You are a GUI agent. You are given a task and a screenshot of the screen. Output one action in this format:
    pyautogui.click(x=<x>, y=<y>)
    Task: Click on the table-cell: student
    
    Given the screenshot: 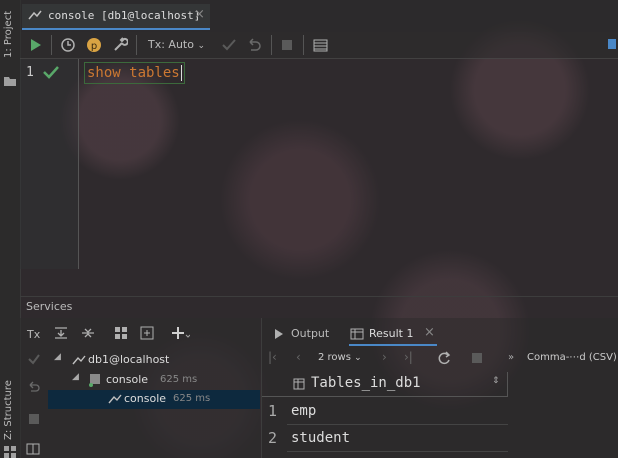 What is the action you would take?
    pyautogui.click(x=320, y=438)
    